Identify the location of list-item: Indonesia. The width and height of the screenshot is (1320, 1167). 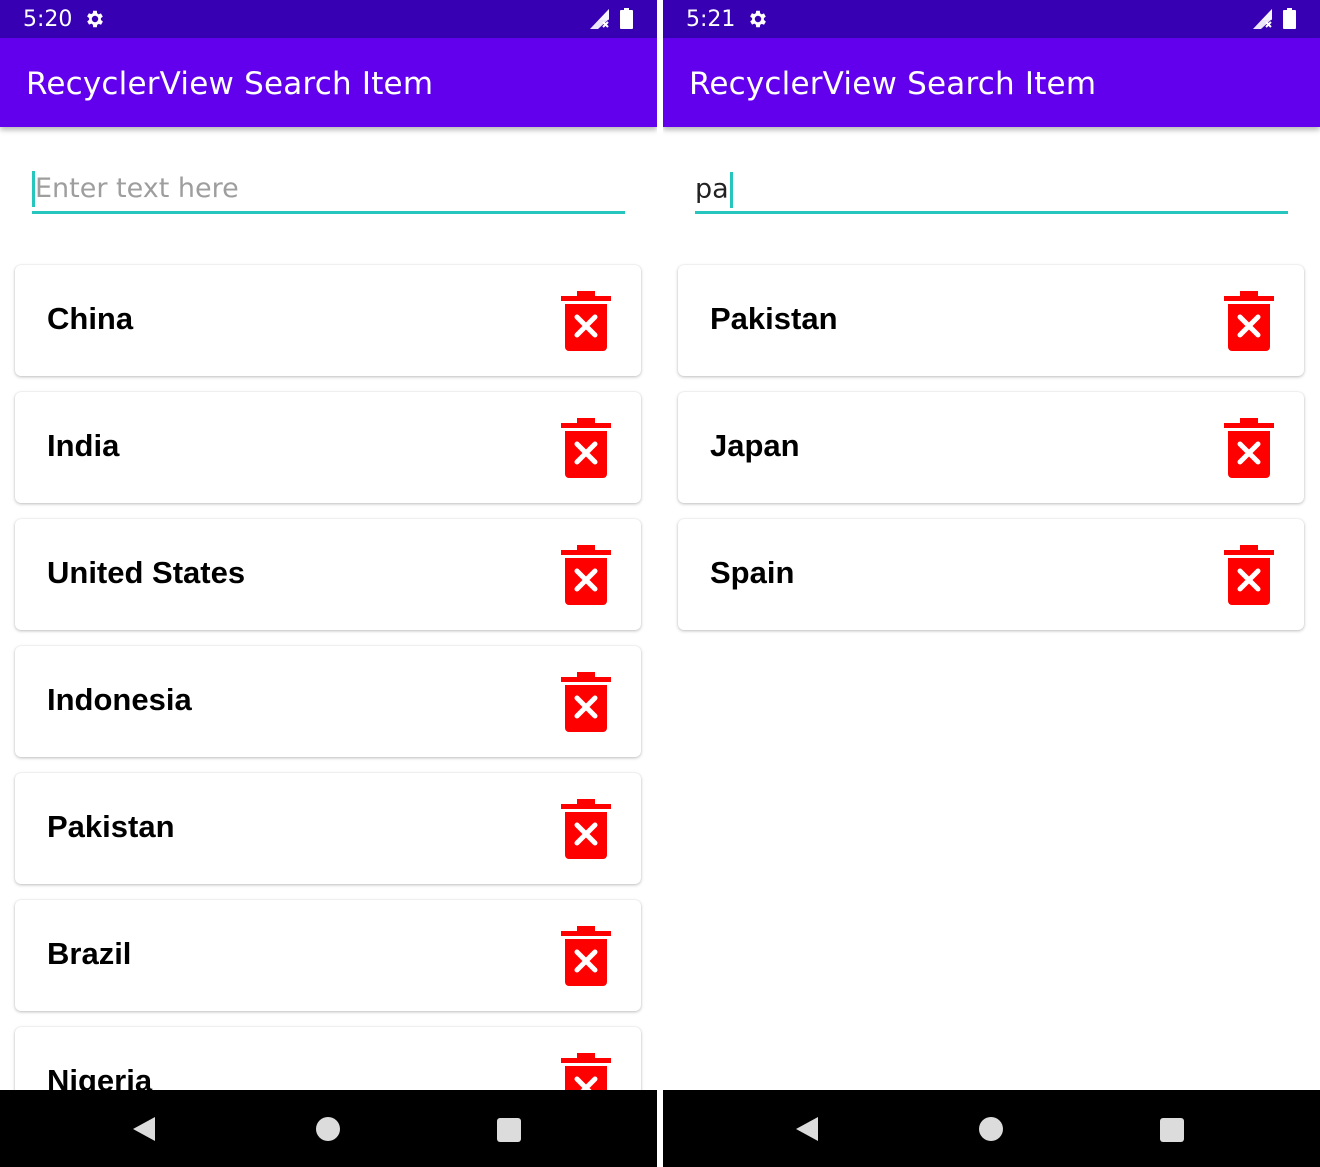
(328, 701).